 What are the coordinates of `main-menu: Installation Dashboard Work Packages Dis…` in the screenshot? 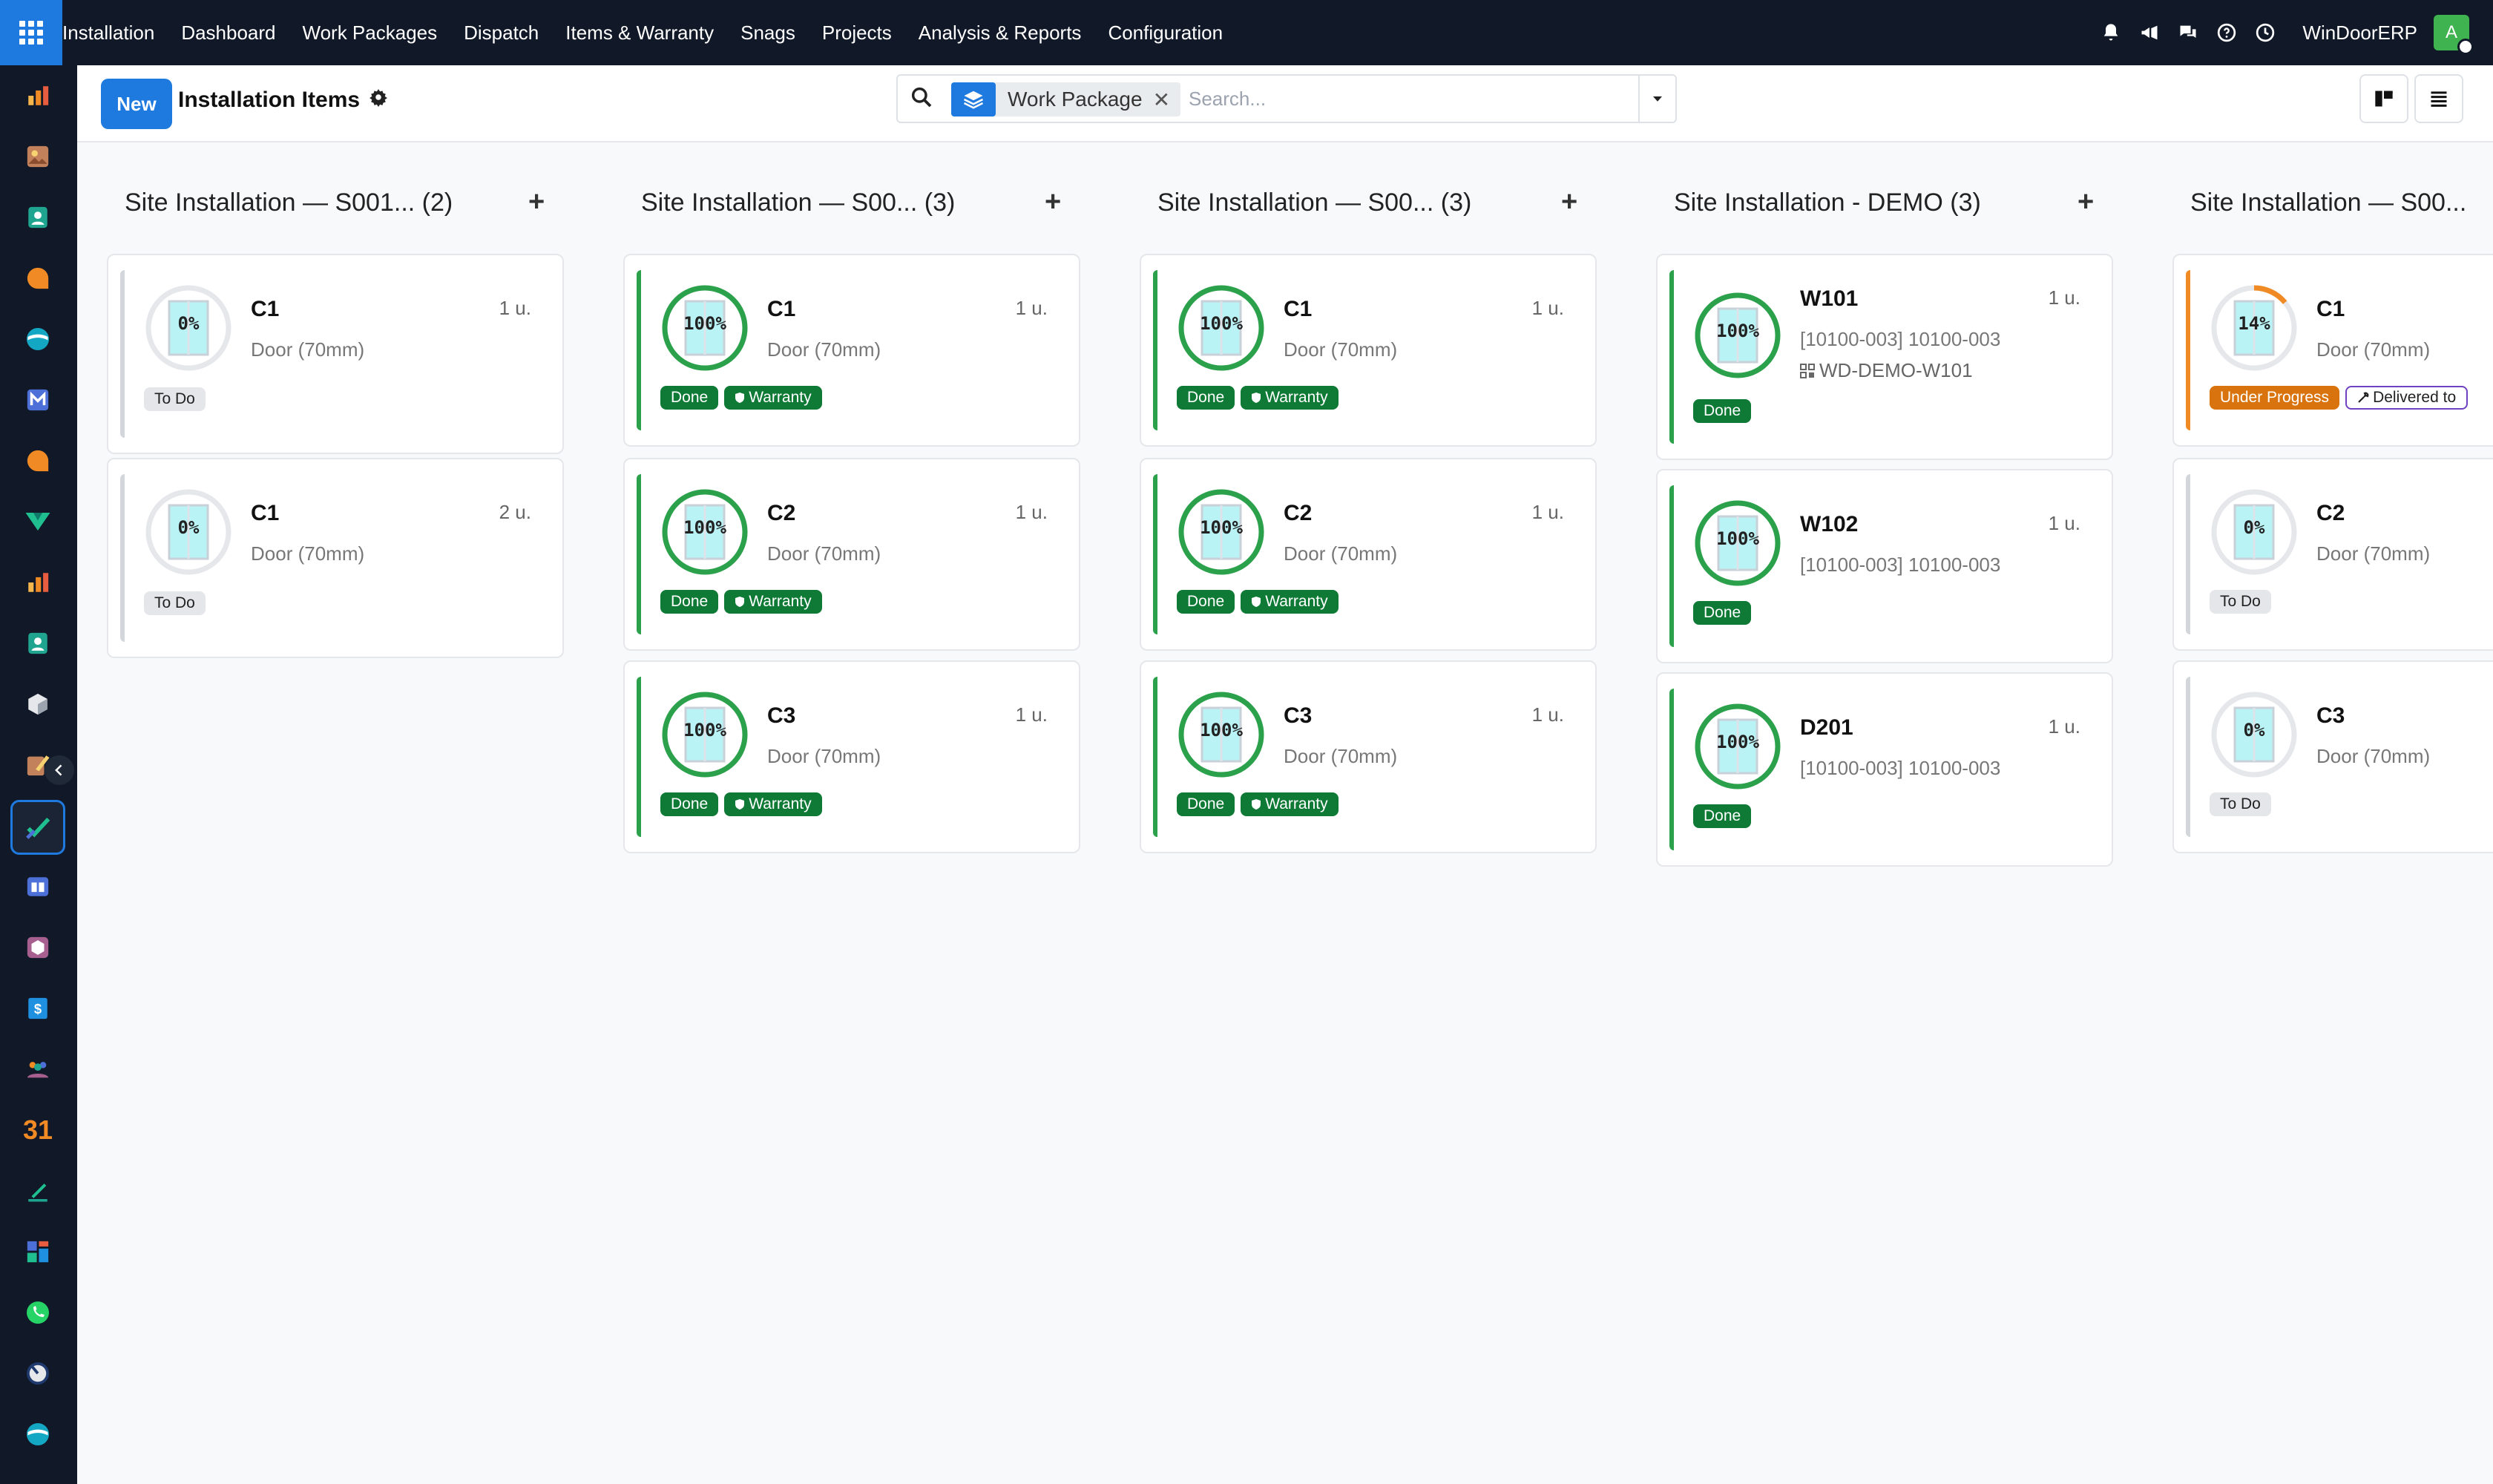 It's located at (649, 32).